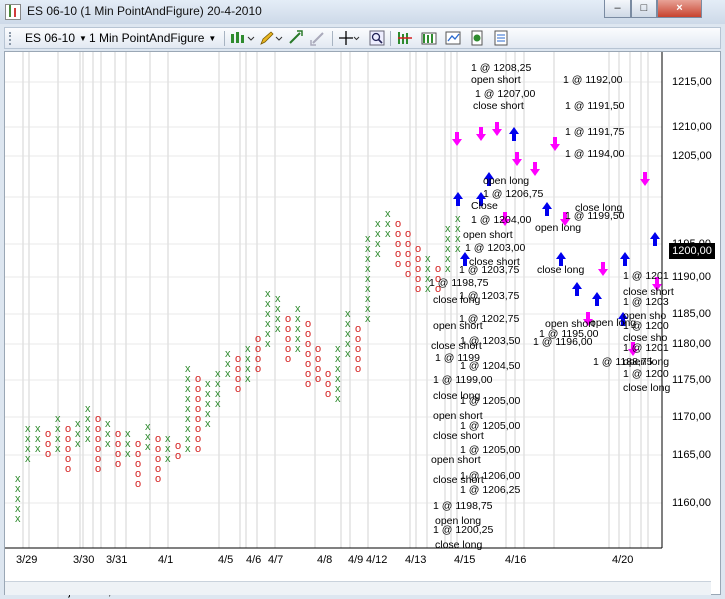 The width and height of the screenshot is (725, 599). Describe the element at coordinates (27, 560) in the screenshot. I see `date-label: 3/29` at that location.